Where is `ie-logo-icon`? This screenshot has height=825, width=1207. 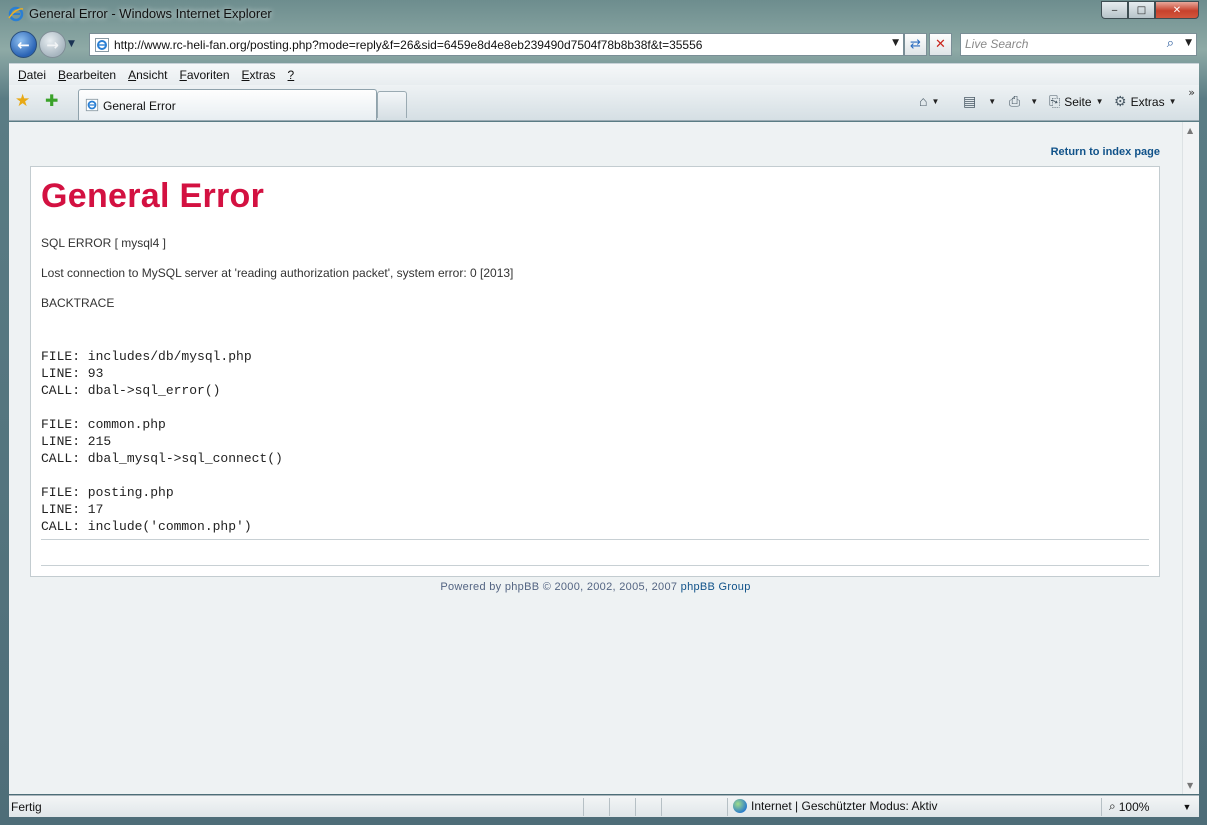 ie-logo-icon is located at coordinates (16, 14).